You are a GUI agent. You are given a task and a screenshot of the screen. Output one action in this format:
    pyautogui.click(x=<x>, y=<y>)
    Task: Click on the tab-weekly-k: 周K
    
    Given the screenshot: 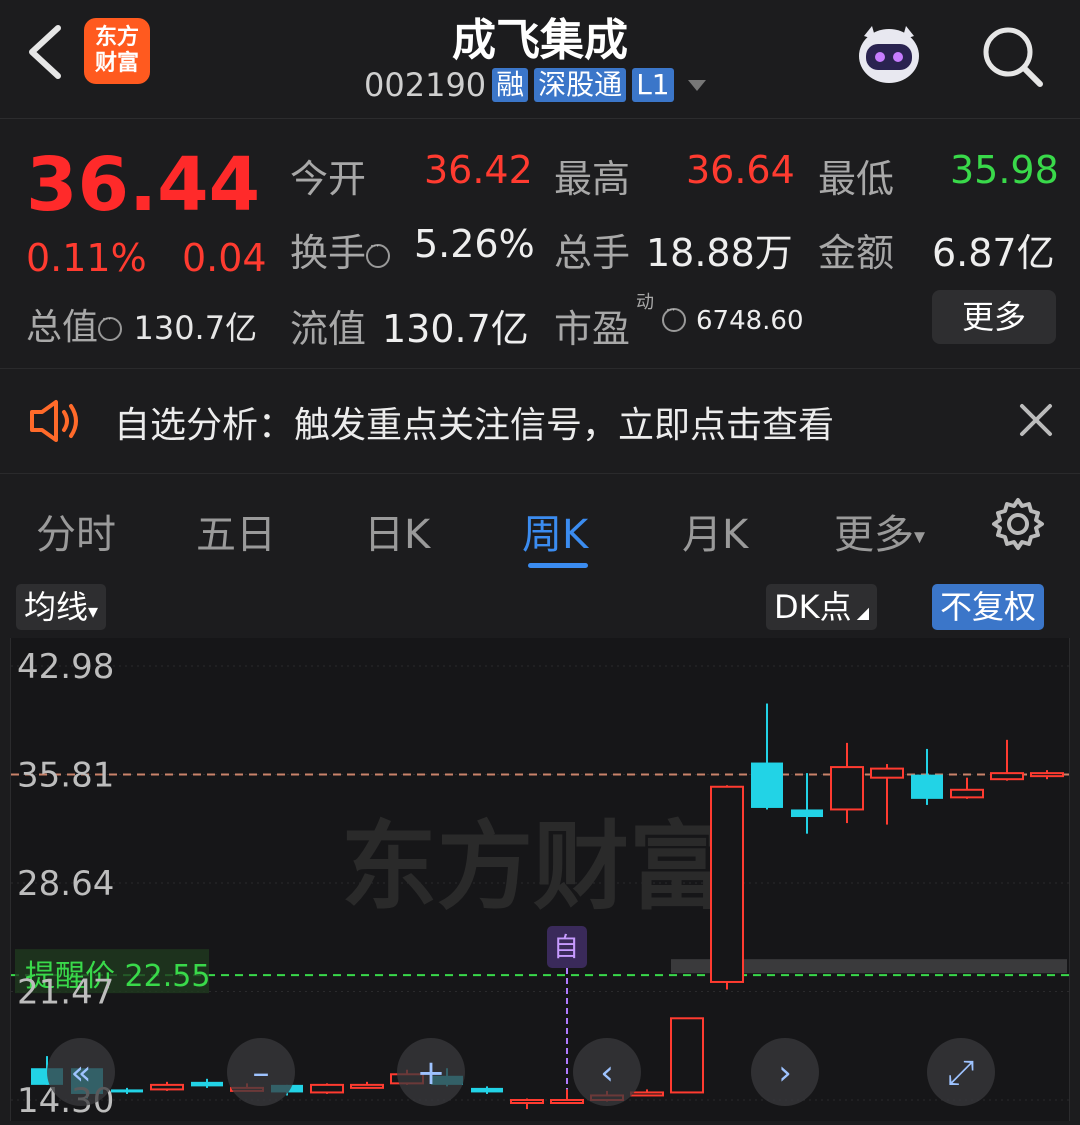 What is the action you would take?
    pyautogui.click(x=555, y=531)
    